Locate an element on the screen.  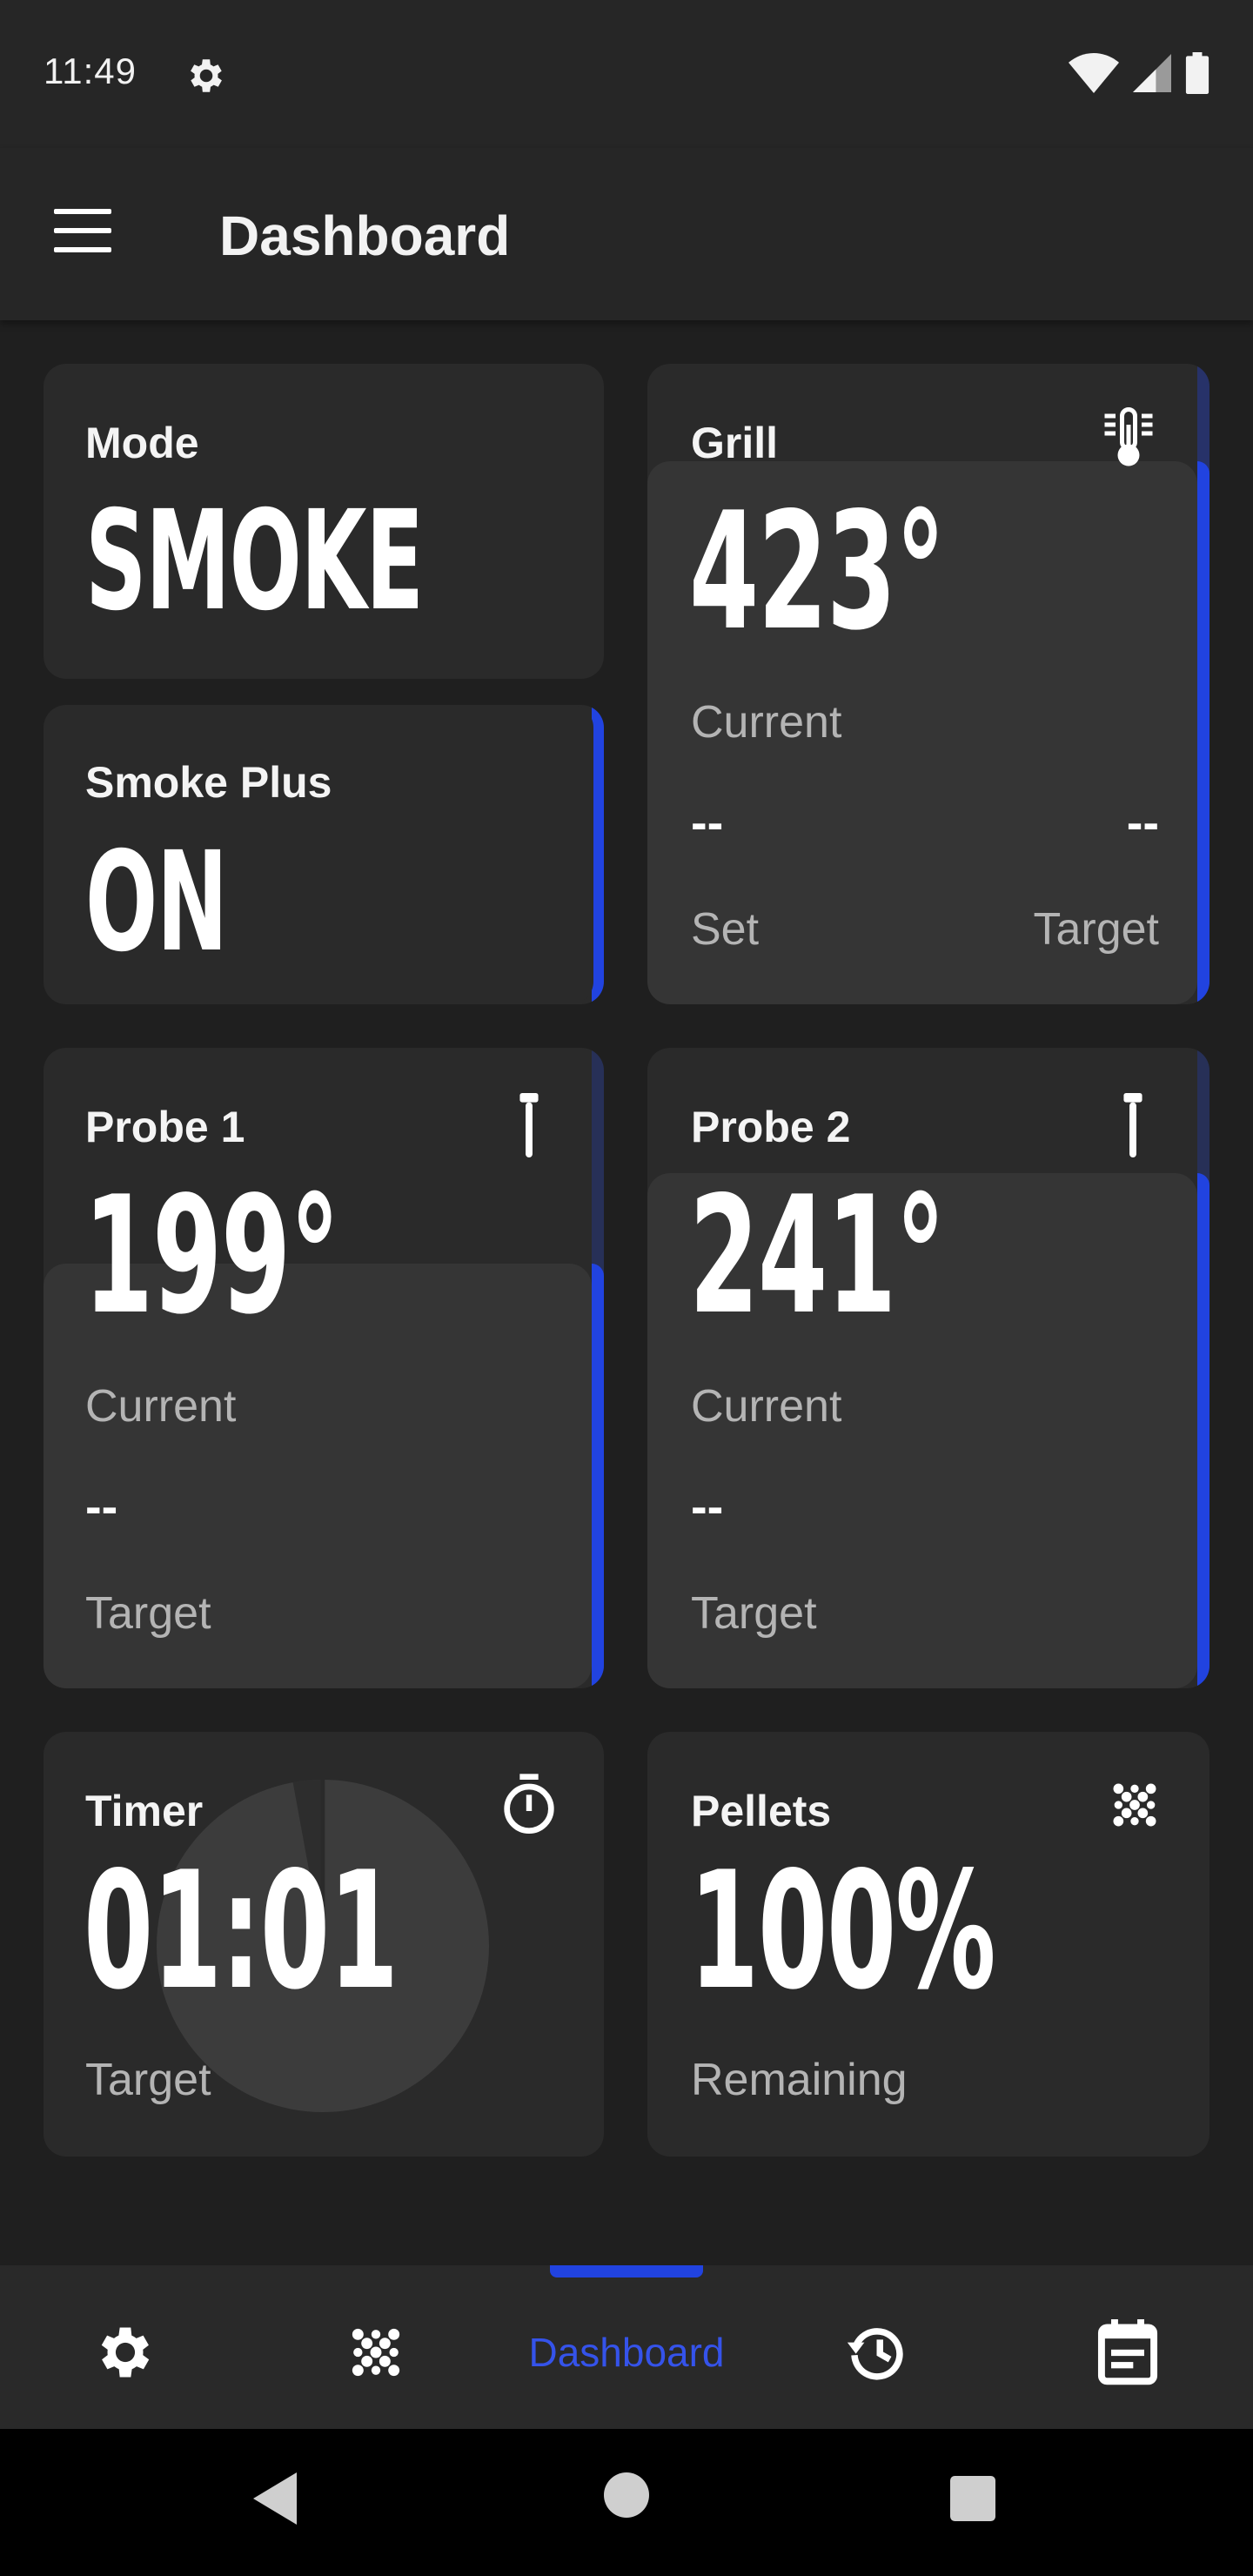
nav-pellets is located at coordinates (375, 2352).